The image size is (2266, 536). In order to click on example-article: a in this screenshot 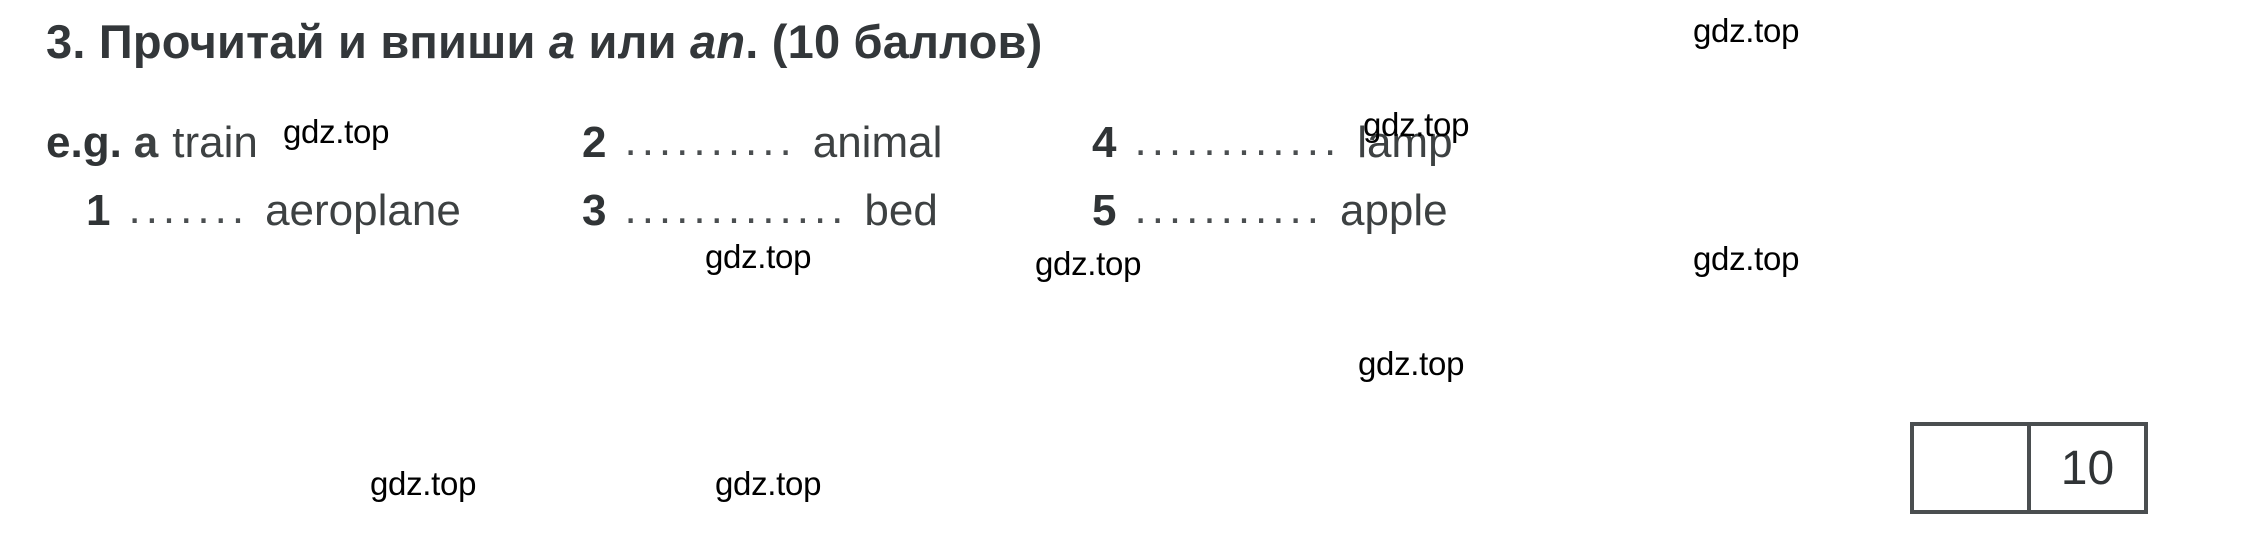, I will do `click(146, 142)`.